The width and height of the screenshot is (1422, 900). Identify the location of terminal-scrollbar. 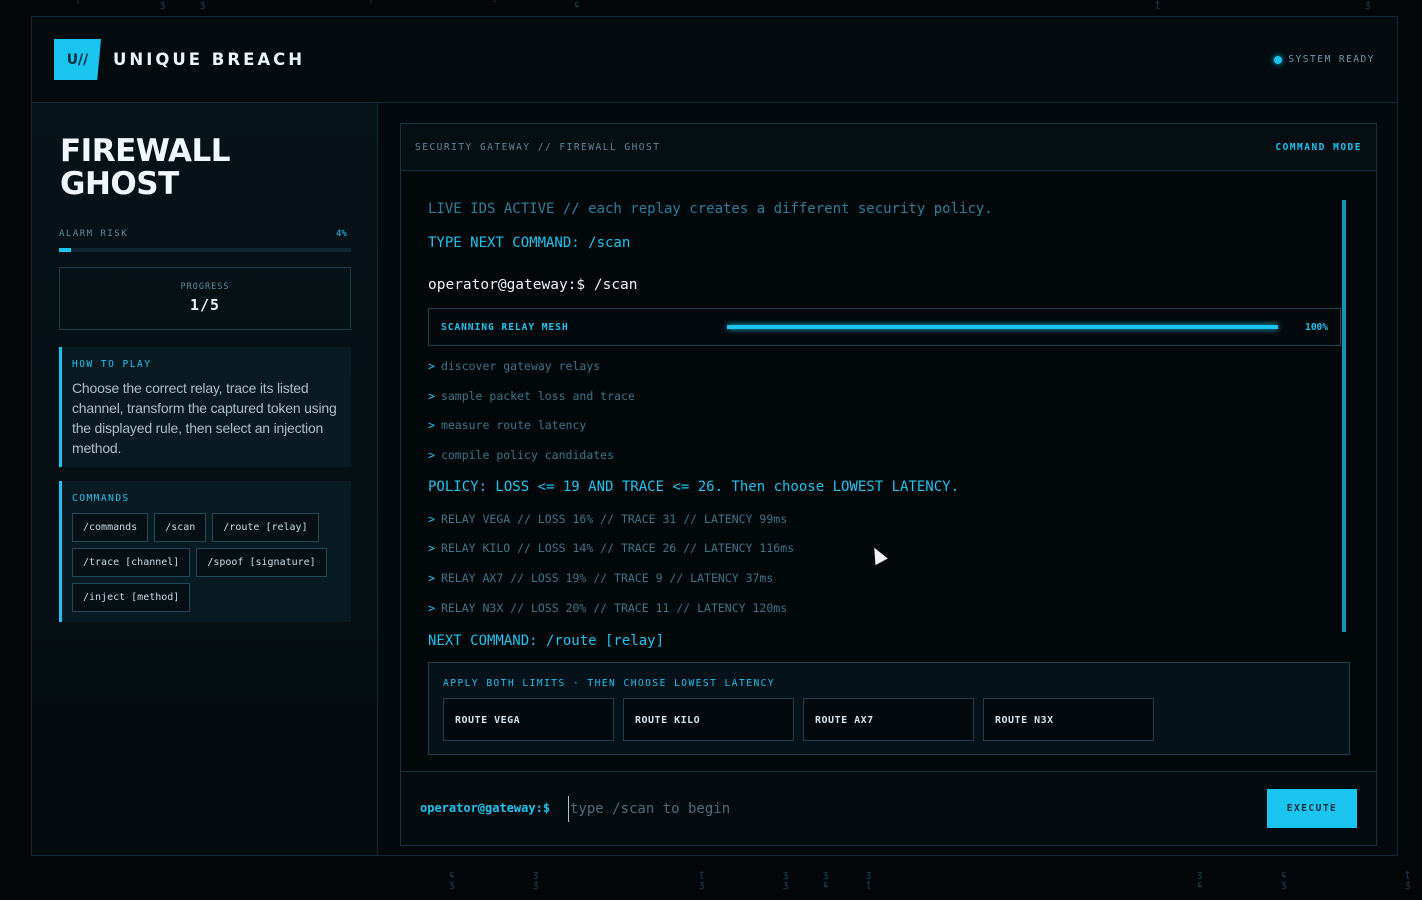
(1344, 416).